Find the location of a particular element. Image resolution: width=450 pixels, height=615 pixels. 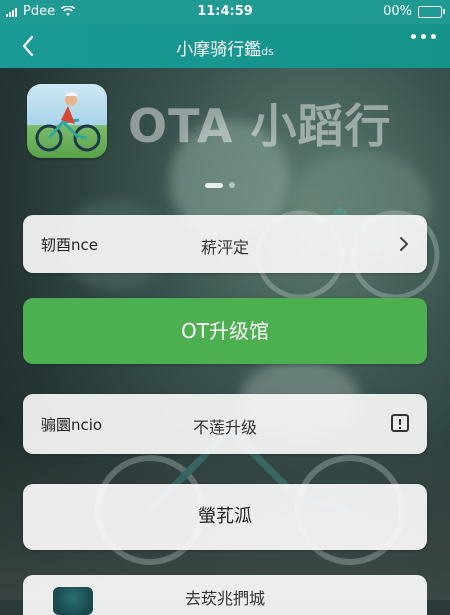

bottom-card: 去莰兆捫城 is located at coordinates (225, 595).